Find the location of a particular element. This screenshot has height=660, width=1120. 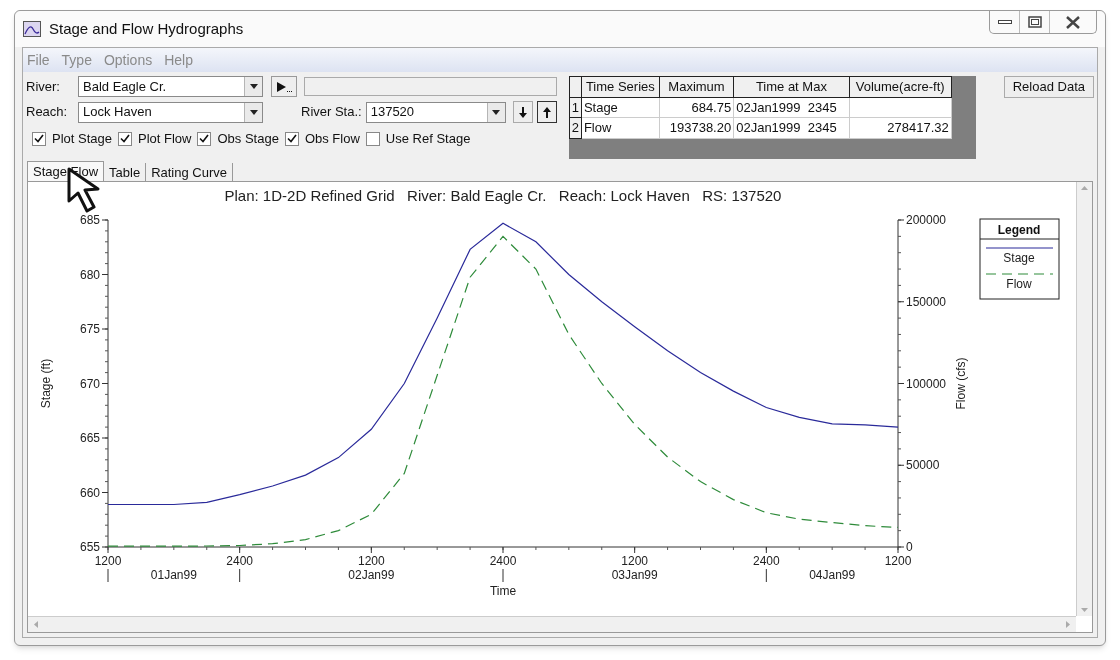

axis-title: Time is located at coordinates (503, 591).